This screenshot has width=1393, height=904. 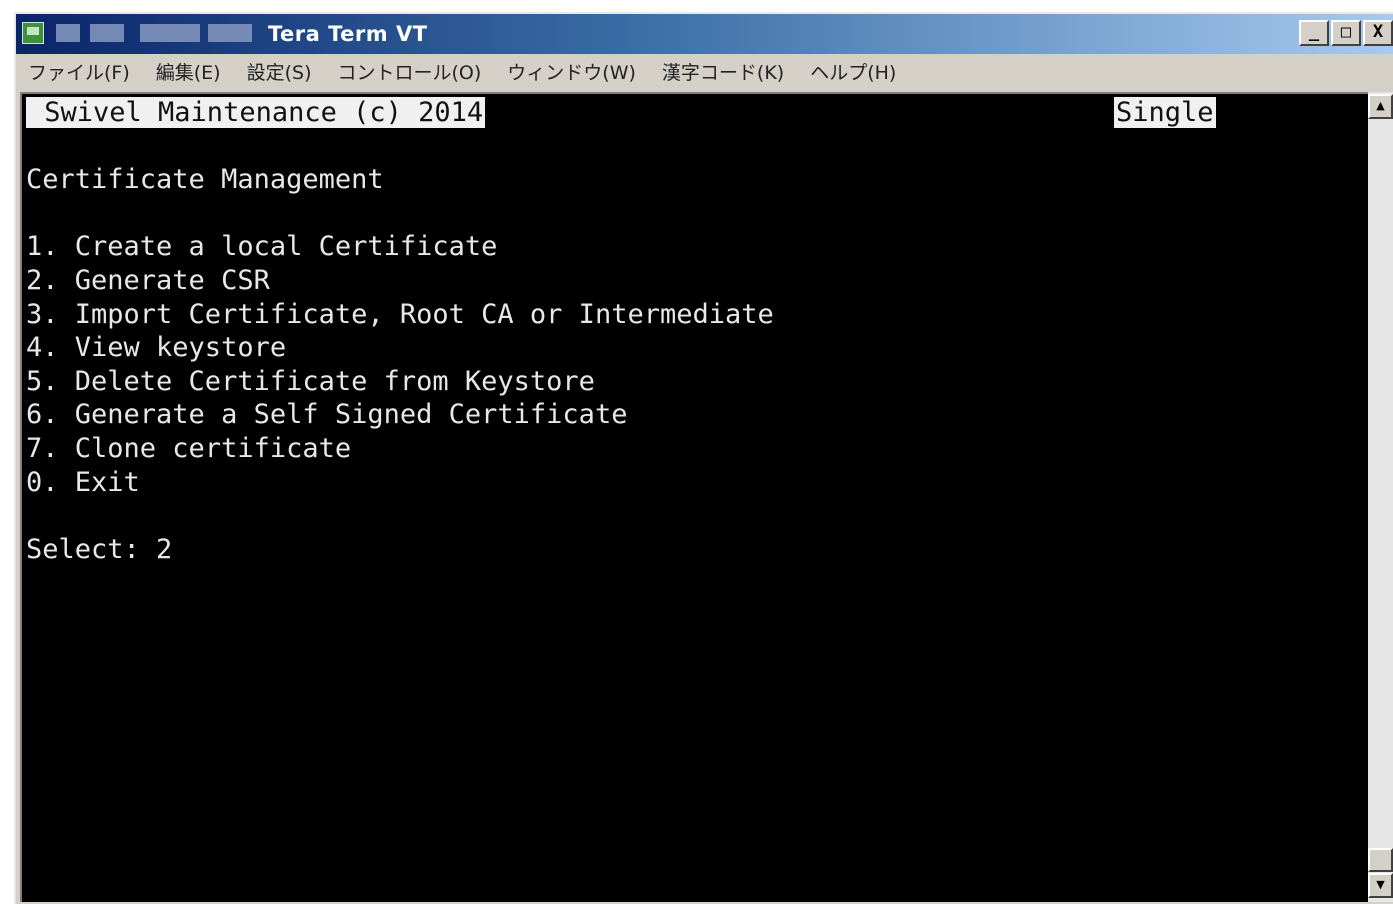 I want to click on vertical-scrollbar: ▲ ▼, so click(x=1380, y=497).